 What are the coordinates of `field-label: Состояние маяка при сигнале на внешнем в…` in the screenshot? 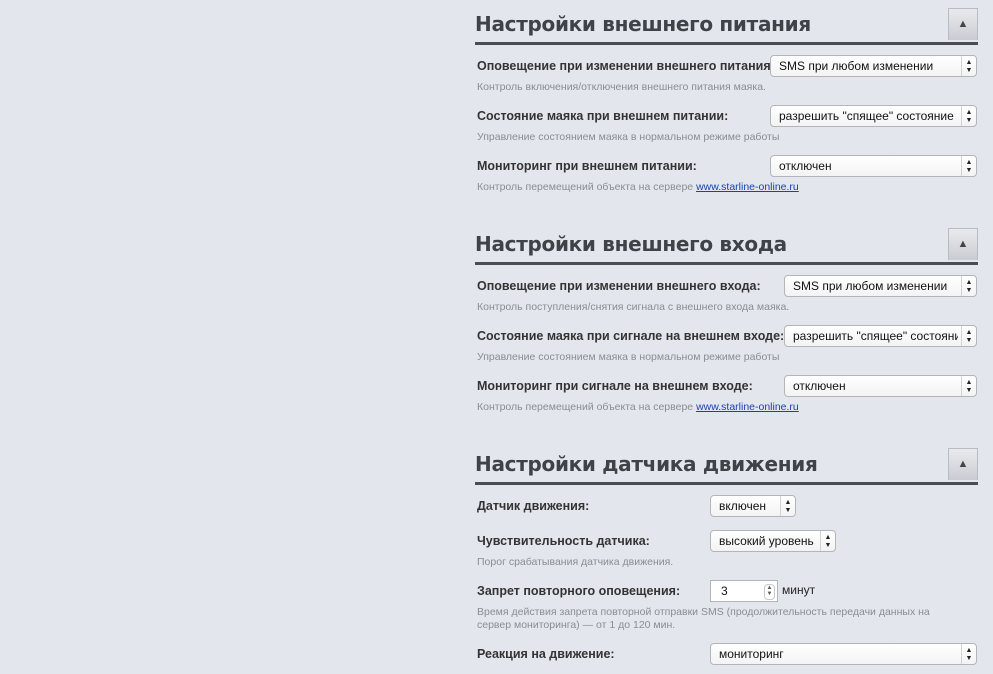 It's located at (631, 336).